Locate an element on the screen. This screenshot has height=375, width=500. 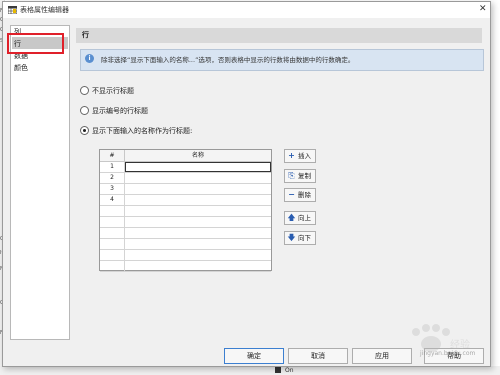
dialog-titlebar: 表格属性编辑器 ✕ is located at coordinates (246, 10).